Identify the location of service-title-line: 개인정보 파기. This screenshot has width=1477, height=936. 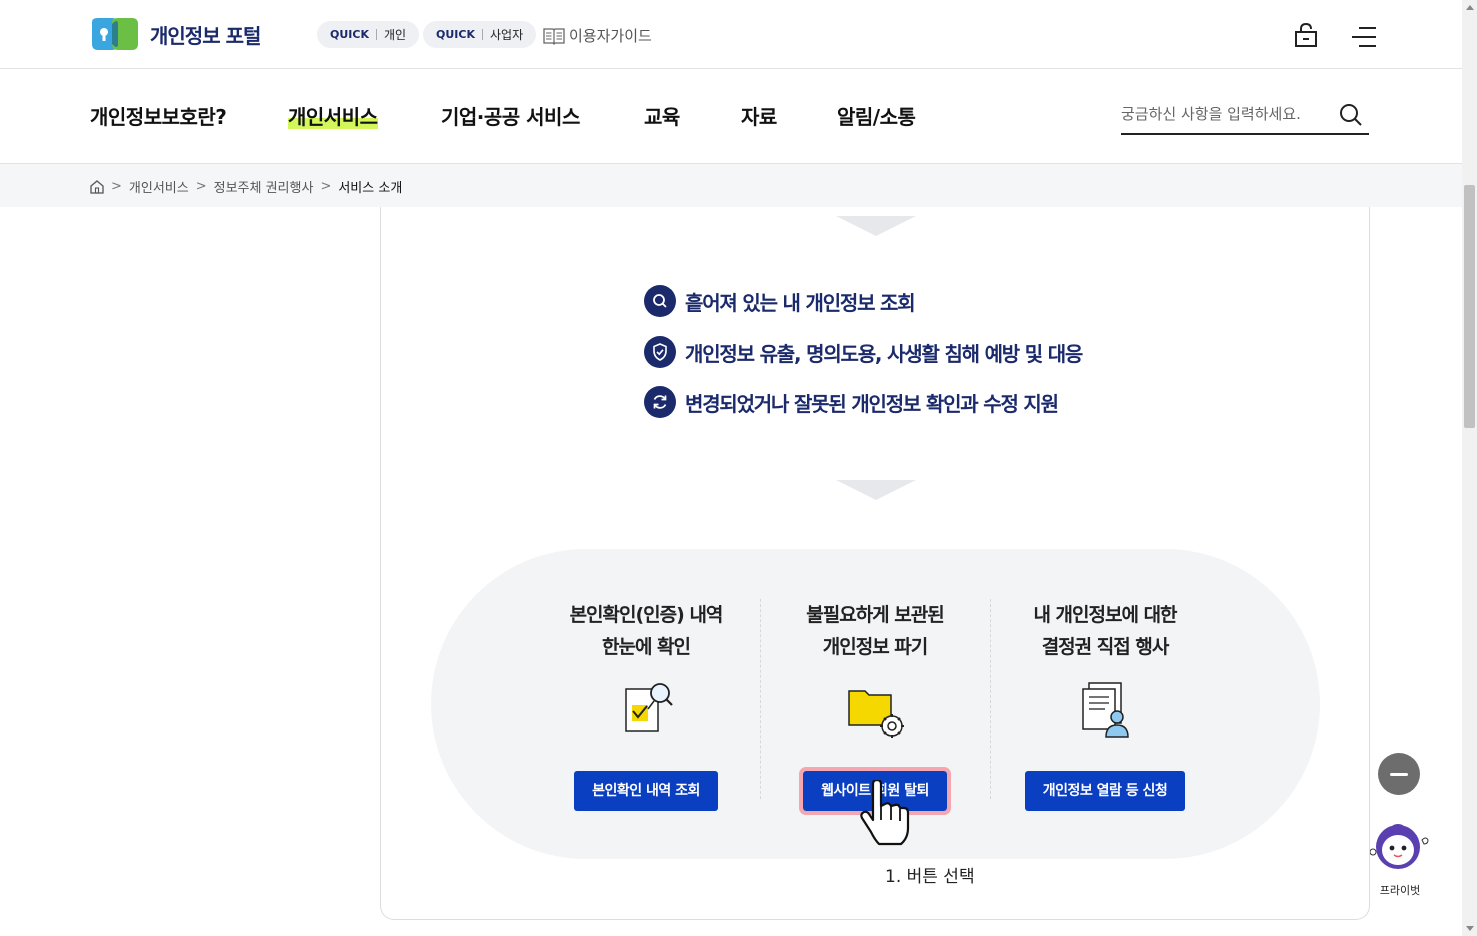
(875, 647).